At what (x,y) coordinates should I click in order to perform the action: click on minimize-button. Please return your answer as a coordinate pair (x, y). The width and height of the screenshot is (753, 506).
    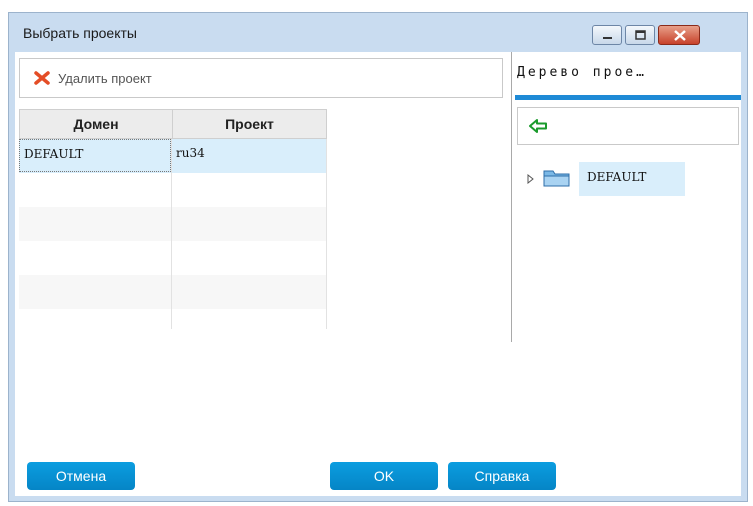
    Looking at the image, I should click on (607, 35).